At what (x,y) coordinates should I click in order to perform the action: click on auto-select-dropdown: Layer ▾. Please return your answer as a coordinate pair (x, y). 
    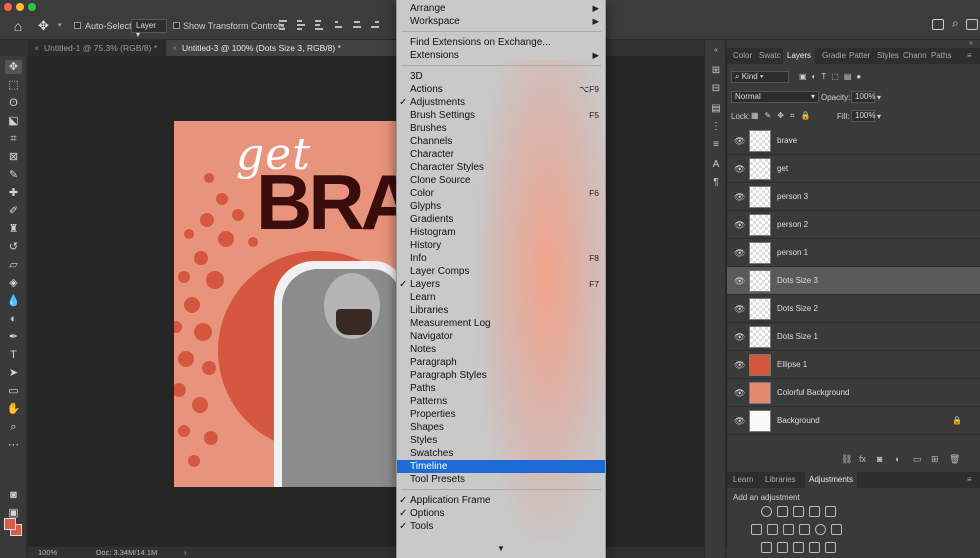
    Looking at the image, I should click on (149, 29).